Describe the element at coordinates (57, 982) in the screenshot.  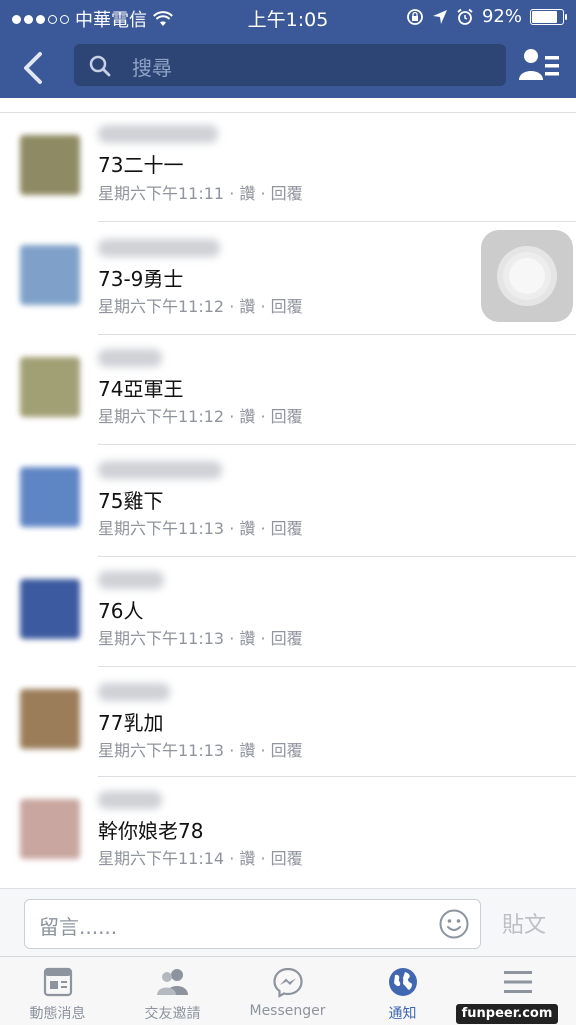
I see `news-feed-icon` at that location.